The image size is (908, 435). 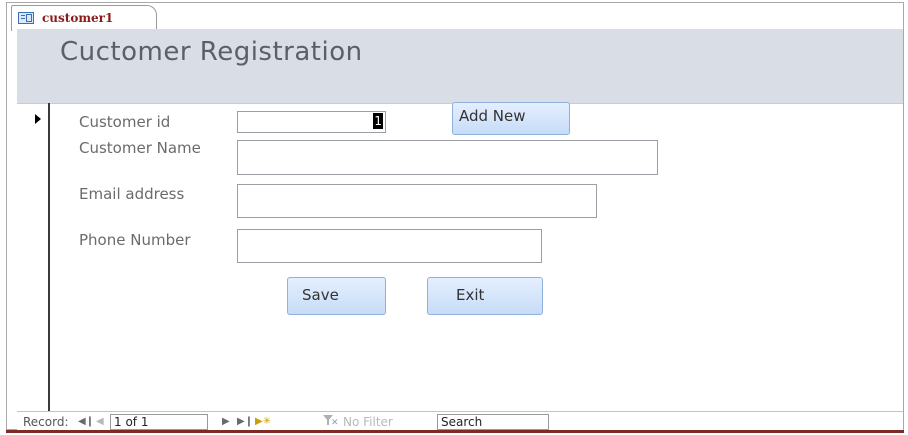 I want to click on filter-clear-icon: ✕, so click(x=335, y=423).